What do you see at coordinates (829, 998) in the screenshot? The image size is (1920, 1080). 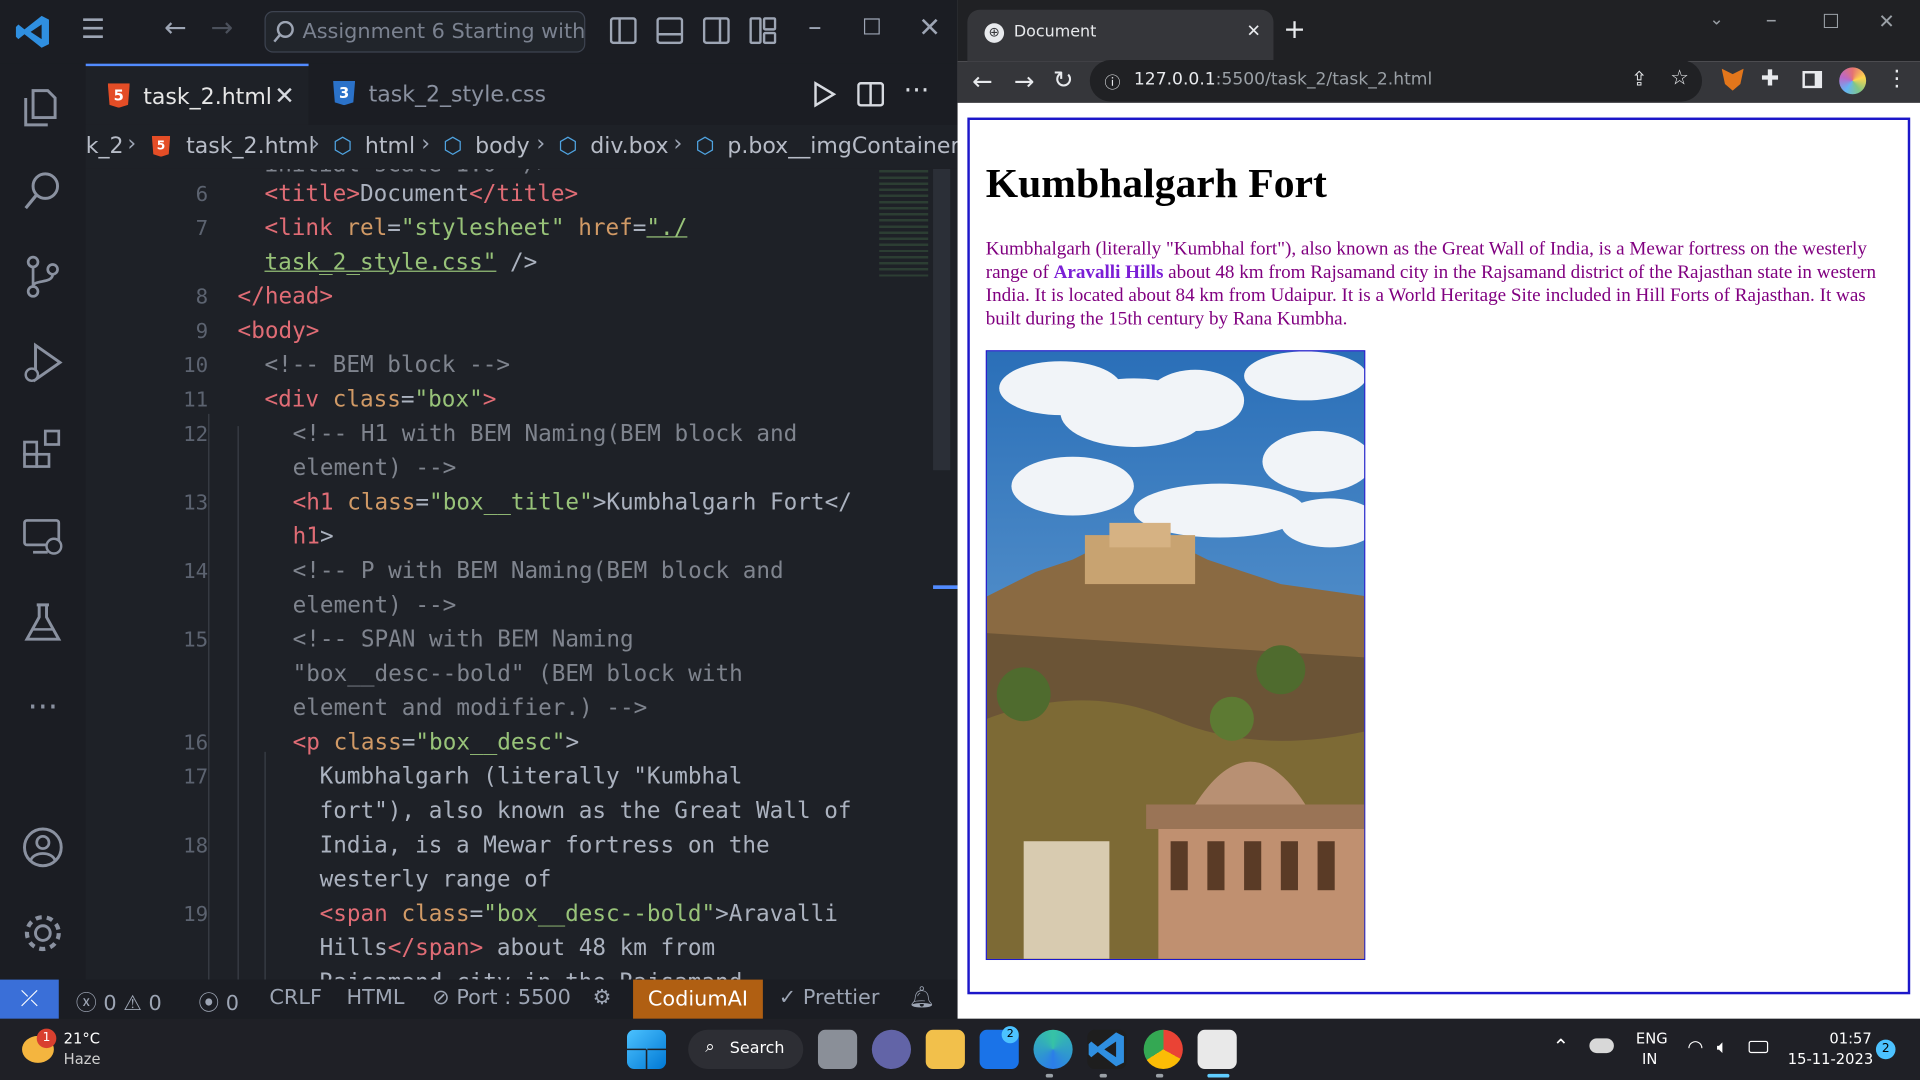 I see `prettier-status: ✓ Prettier` at bounding box center [829, 998].